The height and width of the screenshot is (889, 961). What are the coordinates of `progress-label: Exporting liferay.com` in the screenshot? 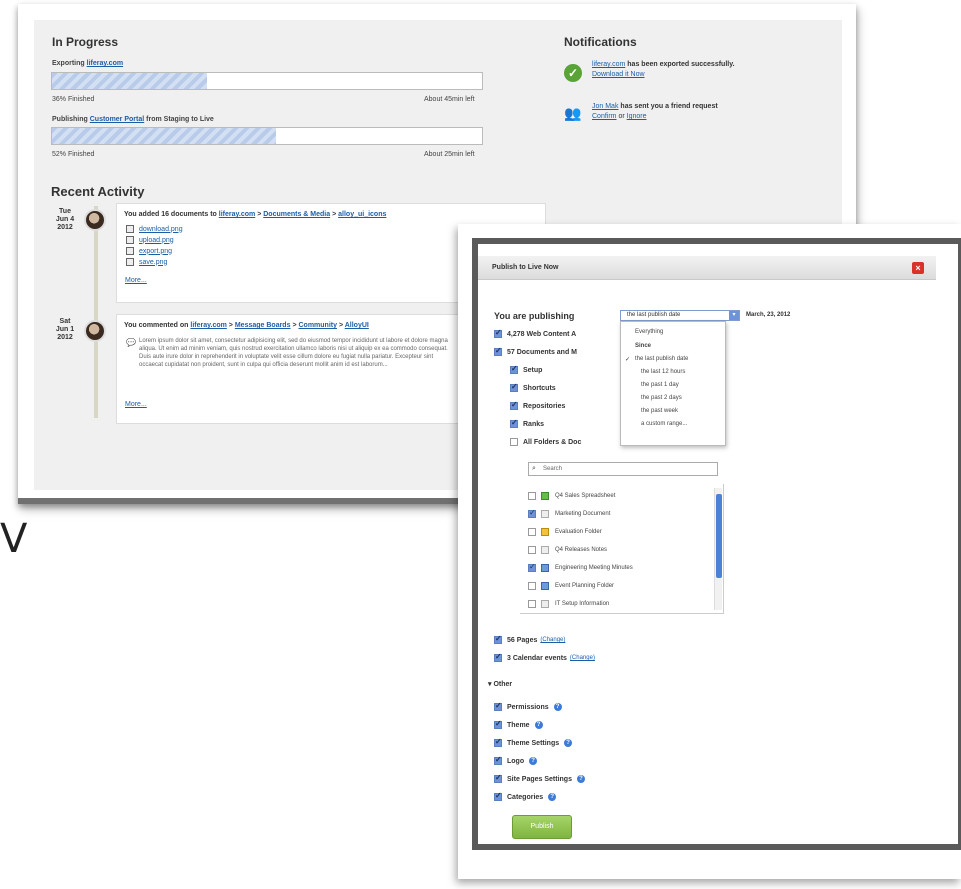 It's located at (88, 63).